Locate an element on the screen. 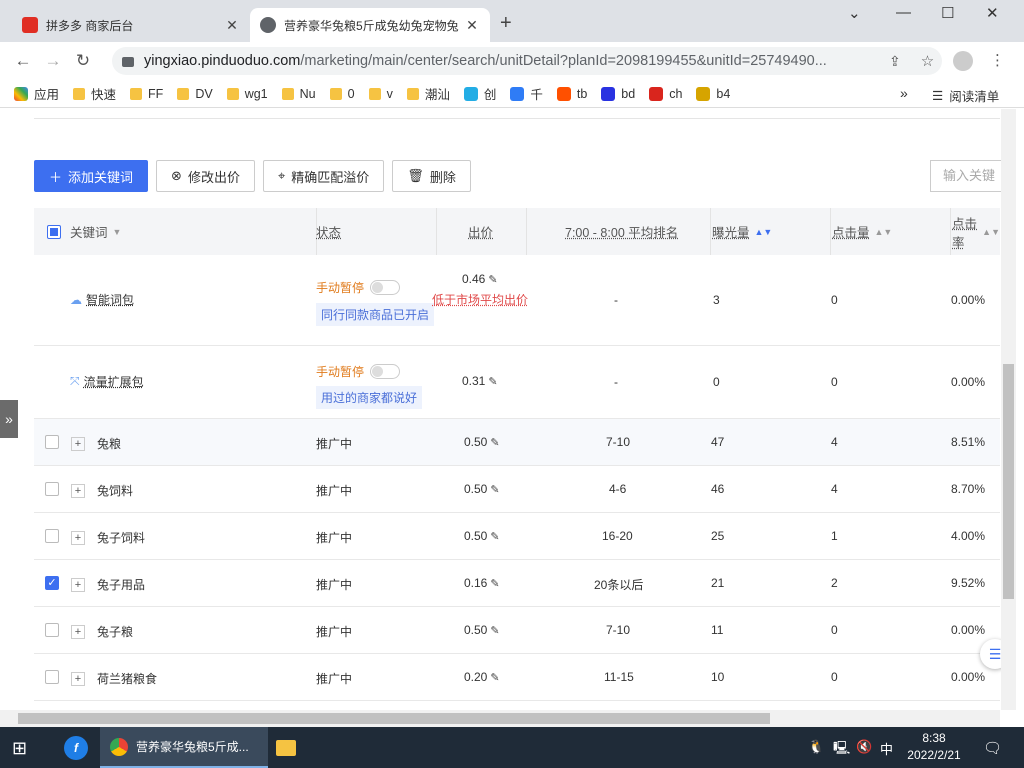 Image resolution: width=1024 pixels, height=768 pixels. forward-icon: → is located at coordinates (53, 61).